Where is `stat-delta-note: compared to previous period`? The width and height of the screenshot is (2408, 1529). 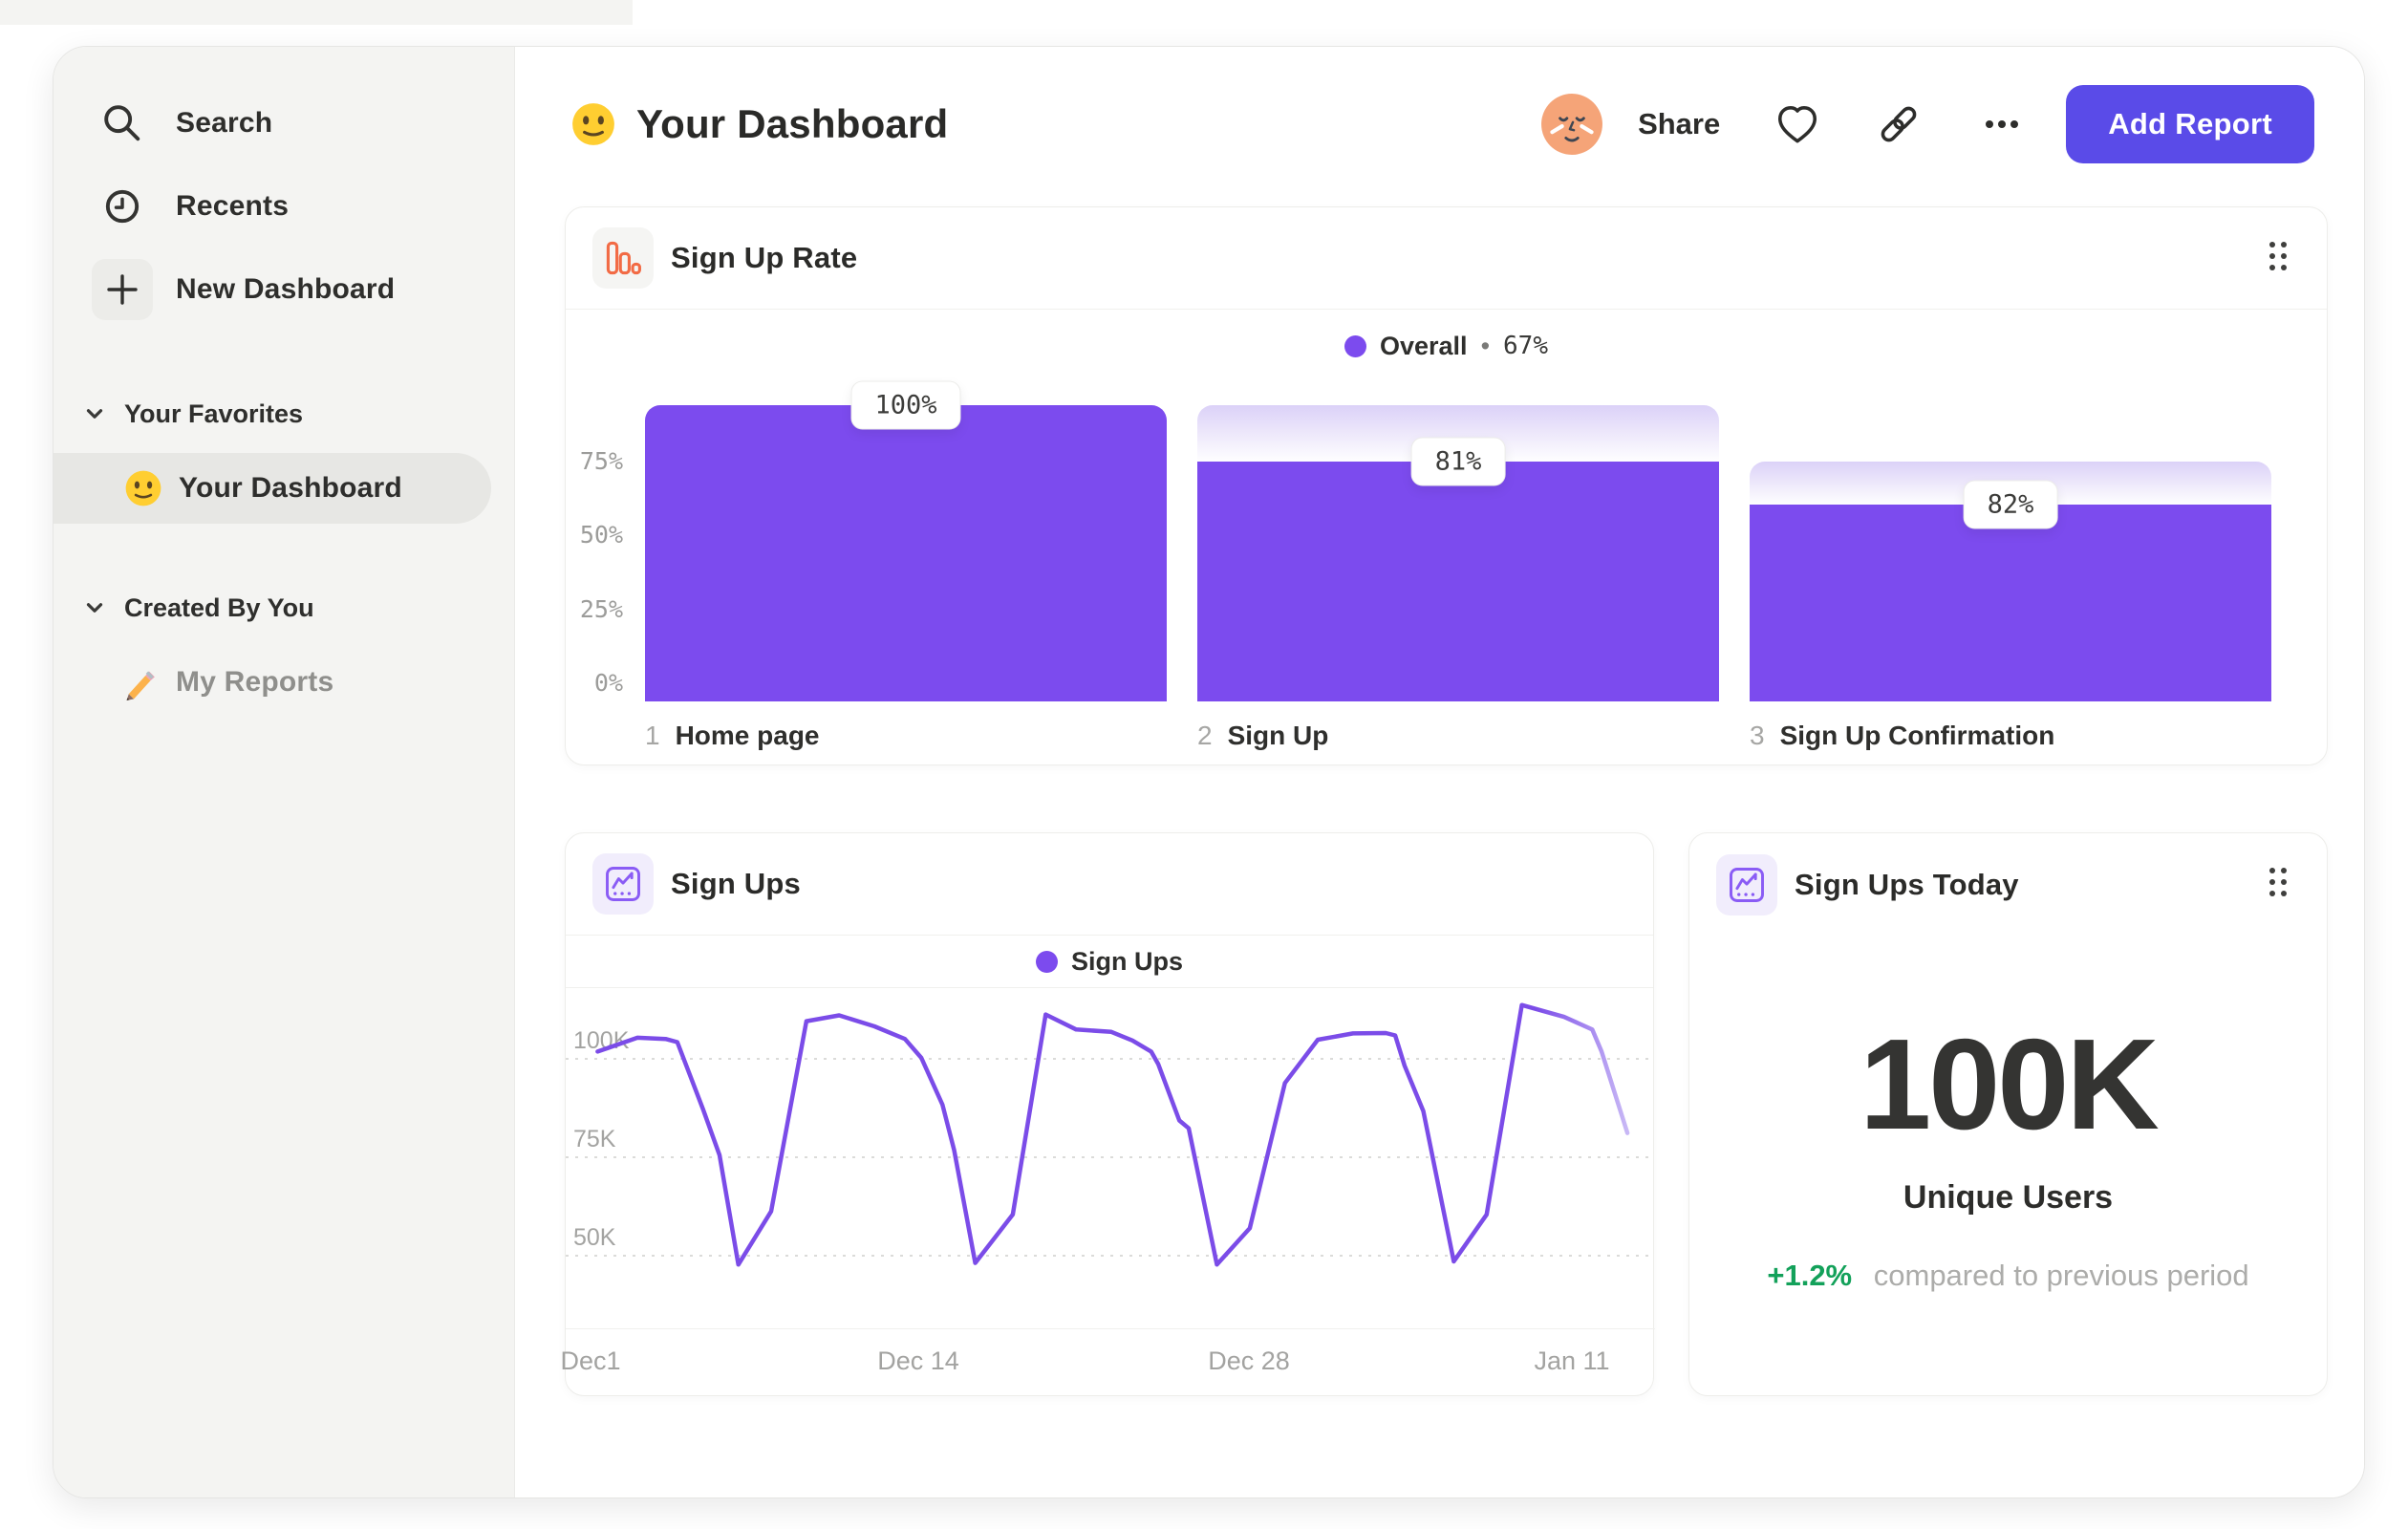
stat-delta-note: compared to previous period is located at coordinates (2061, 1275).